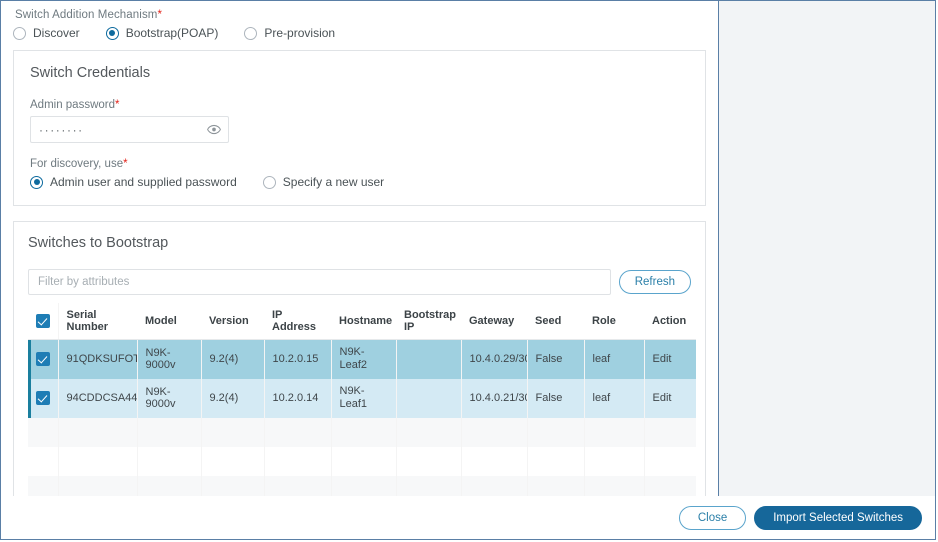  What do you see at coordinates (90, 73) in the screenshot?
I see `switch-credentials-title: Switch Credentials` at bounding box center [90, 73].